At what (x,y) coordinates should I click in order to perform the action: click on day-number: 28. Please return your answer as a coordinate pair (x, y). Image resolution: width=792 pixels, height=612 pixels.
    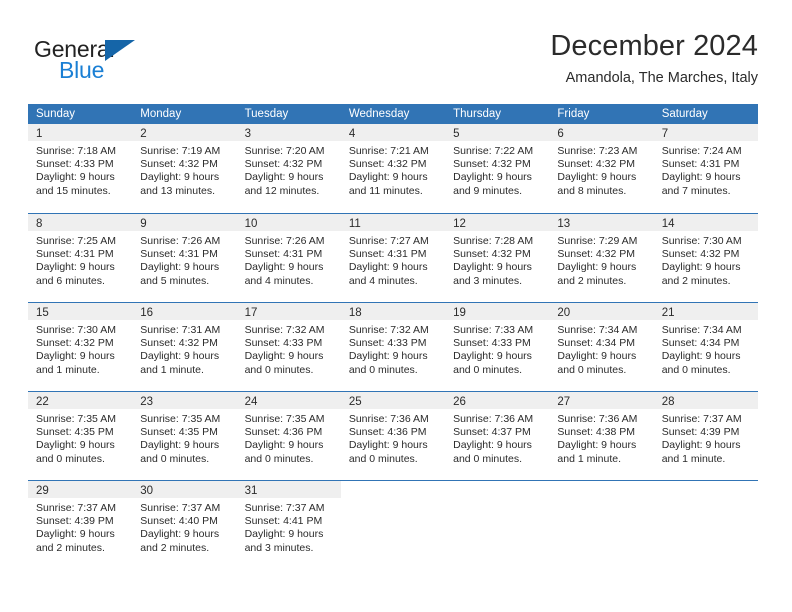
    Looking at the image, I should click on (668, 402).